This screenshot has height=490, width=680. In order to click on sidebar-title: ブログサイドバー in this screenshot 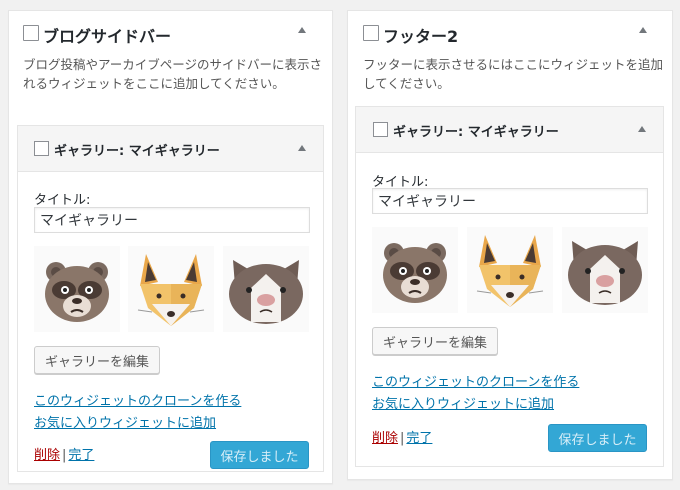, I will do `click(107, 36)`.